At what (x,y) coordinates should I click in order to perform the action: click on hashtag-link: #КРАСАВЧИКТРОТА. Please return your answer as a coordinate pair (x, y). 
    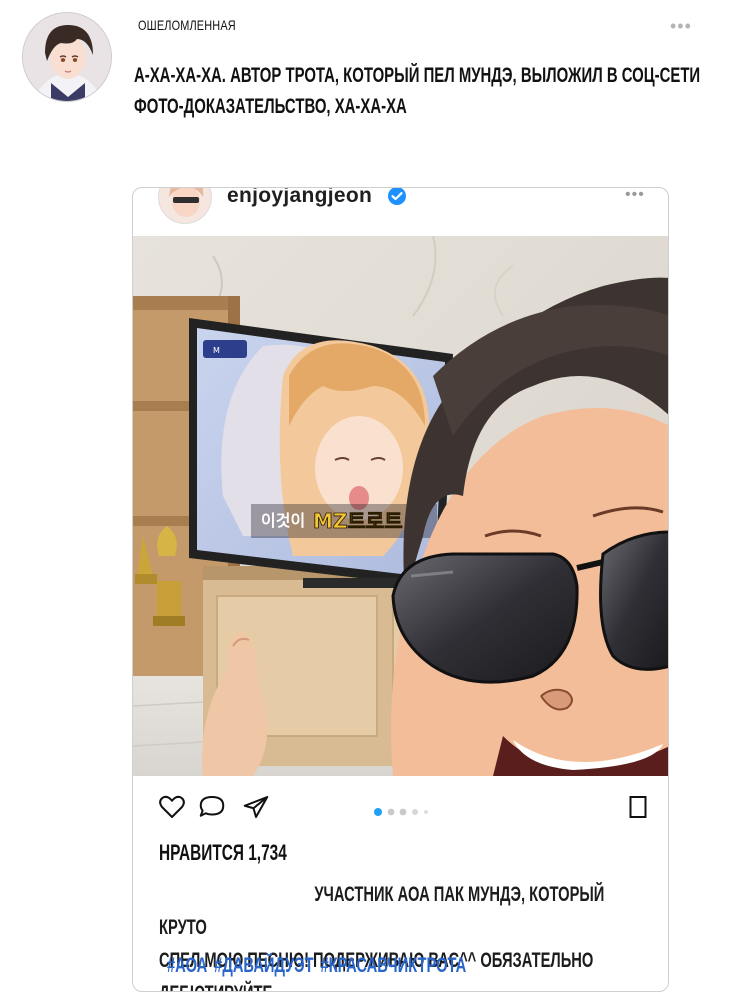
    Looking at the image, I should click on (393, 965).